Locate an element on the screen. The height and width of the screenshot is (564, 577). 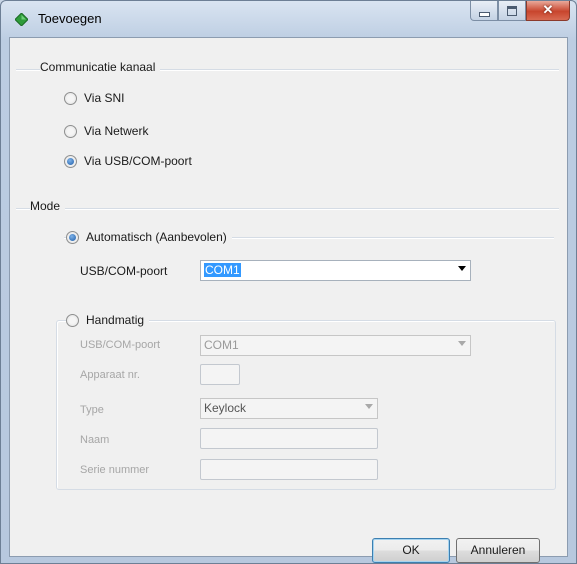
close-icon: ✕ is located at coordinates (548, 9).